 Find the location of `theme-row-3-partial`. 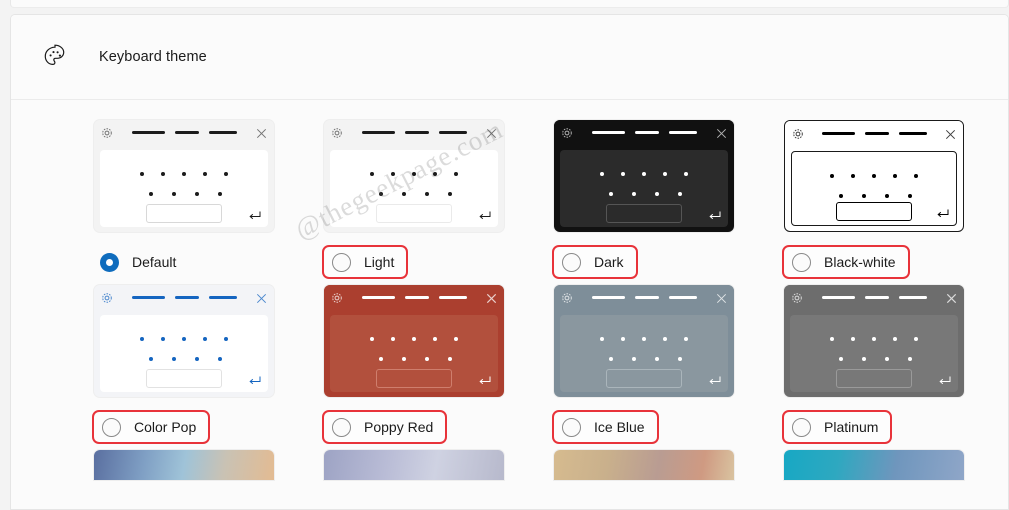

theme-row-3-partial is located at coordinates (509, 465).